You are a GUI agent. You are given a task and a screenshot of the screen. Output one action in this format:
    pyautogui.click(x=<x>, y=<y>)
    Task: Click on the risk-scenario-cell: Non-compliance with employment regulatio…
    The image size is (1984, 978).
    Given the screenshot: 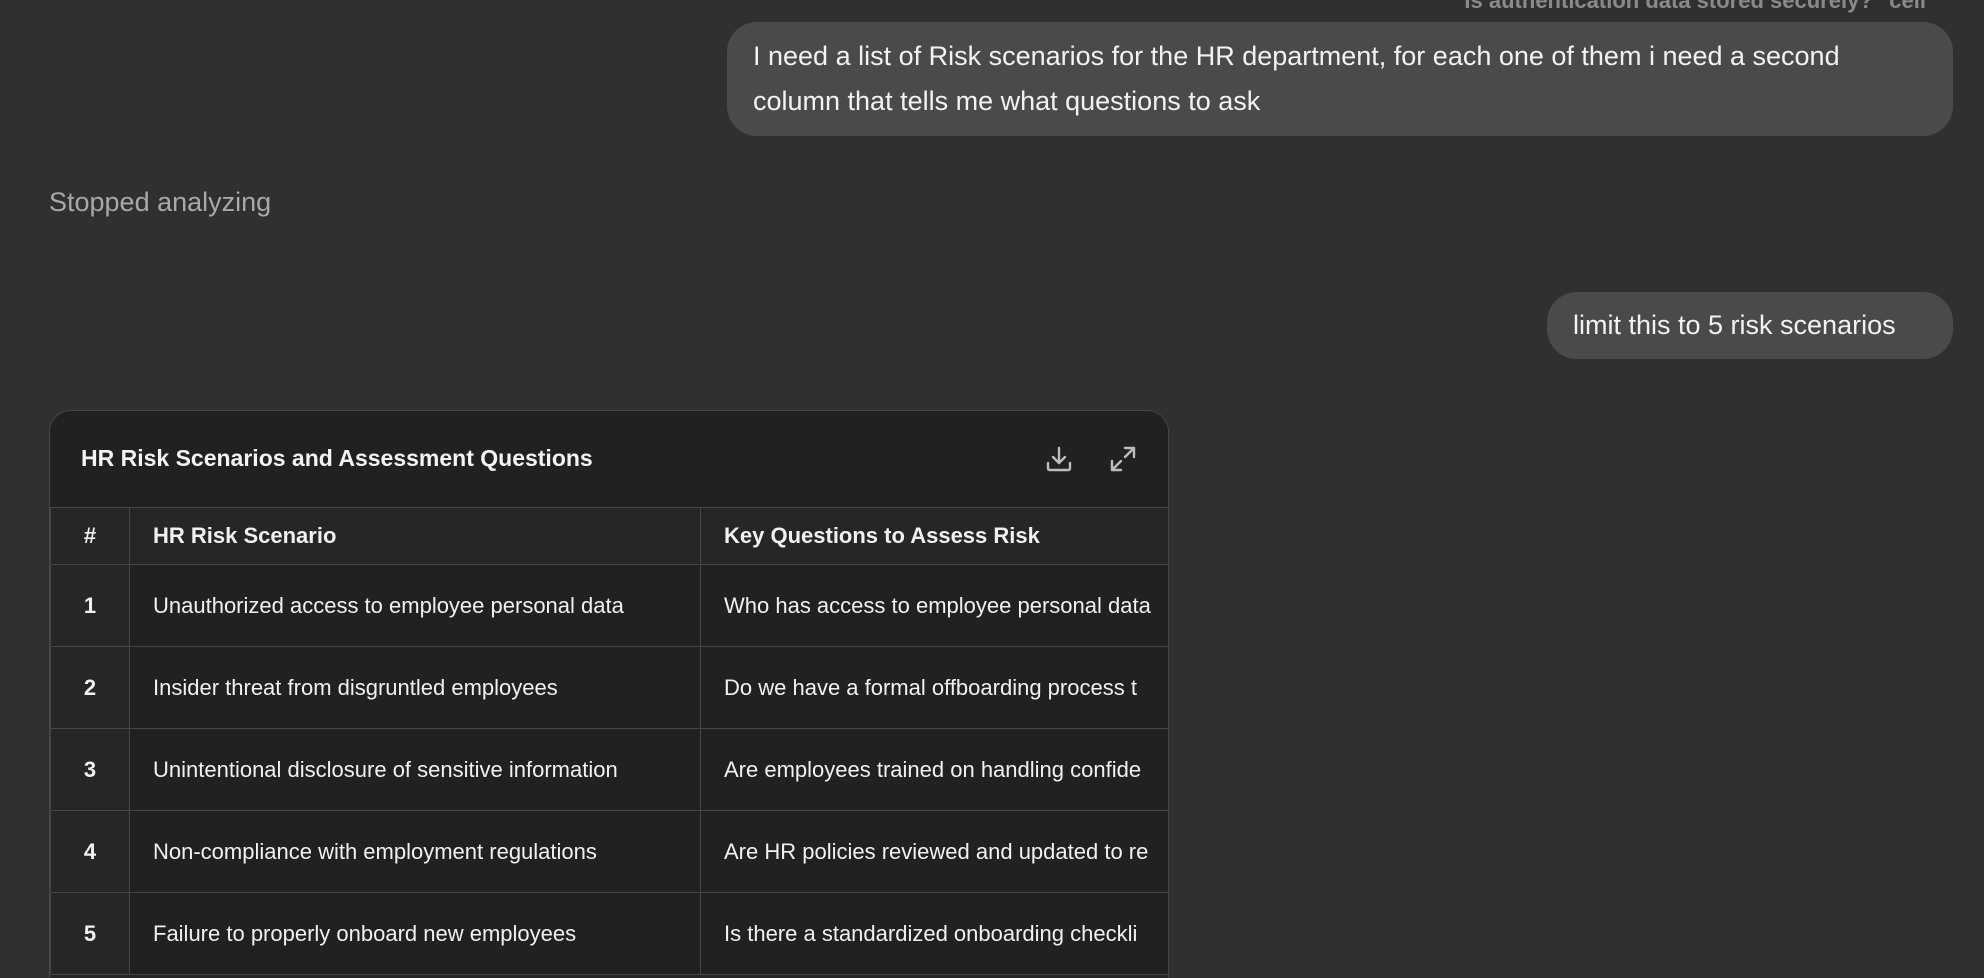 What is the action you would take?
    pyautogui.click(x=415, y=851)
    